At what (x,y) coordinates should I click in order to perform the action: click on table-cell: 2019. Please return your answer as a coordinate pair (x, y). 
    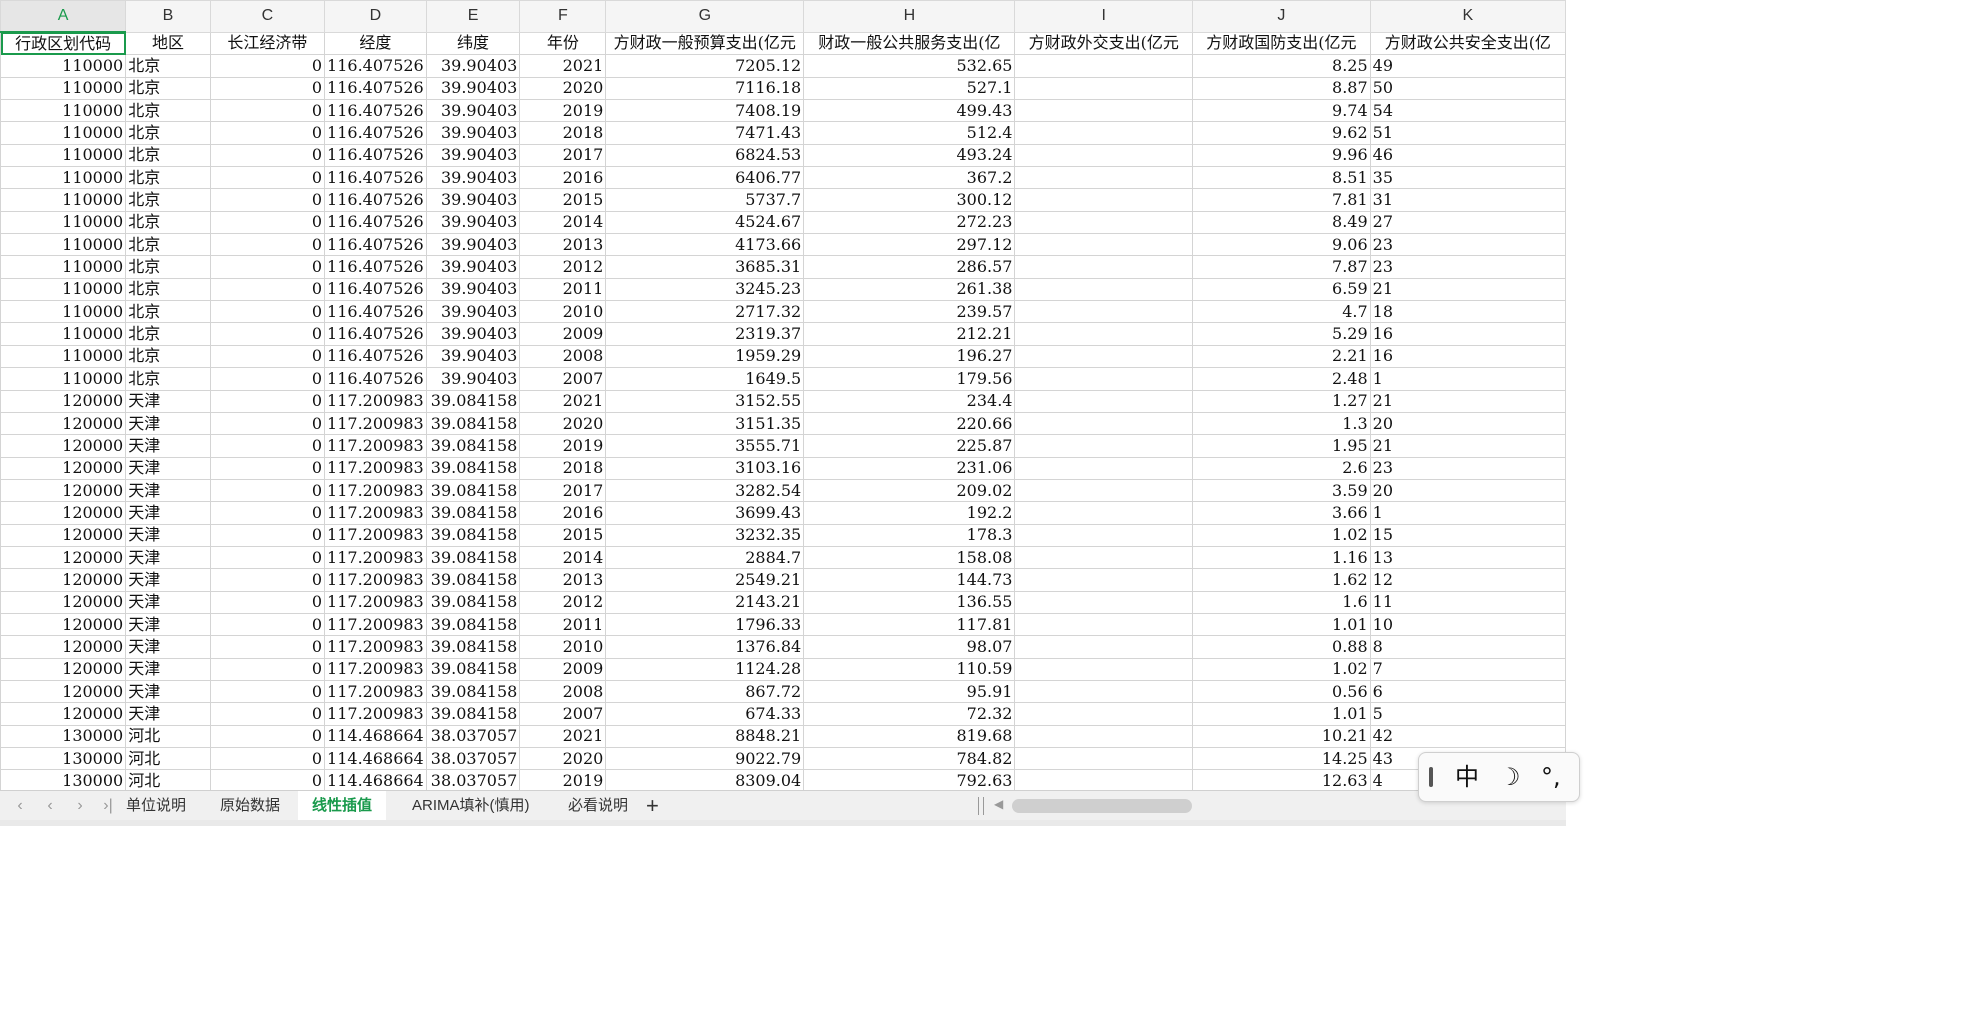
    Looking at the image, I should click on (563, 111).